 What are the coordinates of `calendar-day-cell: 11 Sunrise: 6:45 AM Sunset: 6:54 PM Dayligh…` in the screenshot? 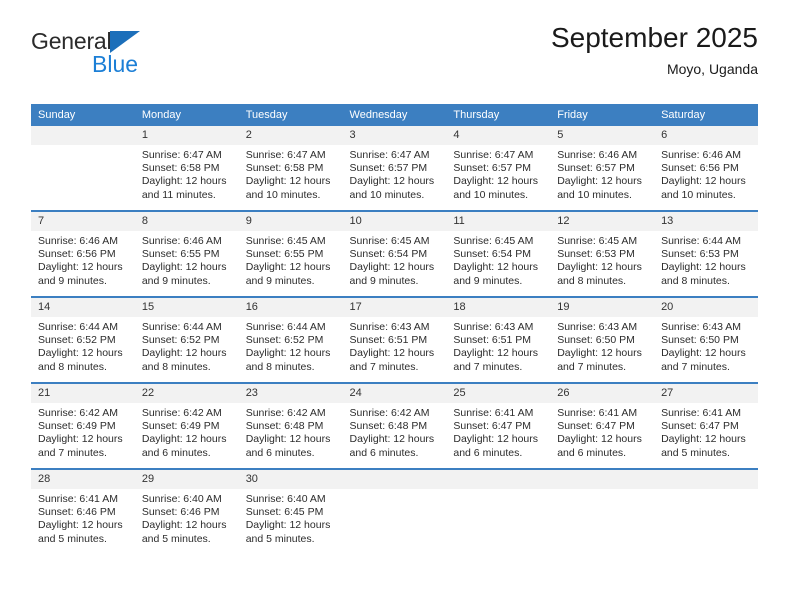 It's located at (498, 253).